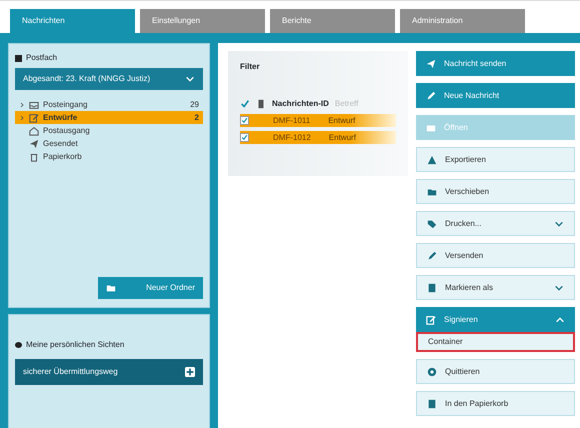 The width and height of the screenshot is (580, 428). Describe the element at coordinates (250, 67) in the screenshot. I see `panel-title: Filter` at that location.